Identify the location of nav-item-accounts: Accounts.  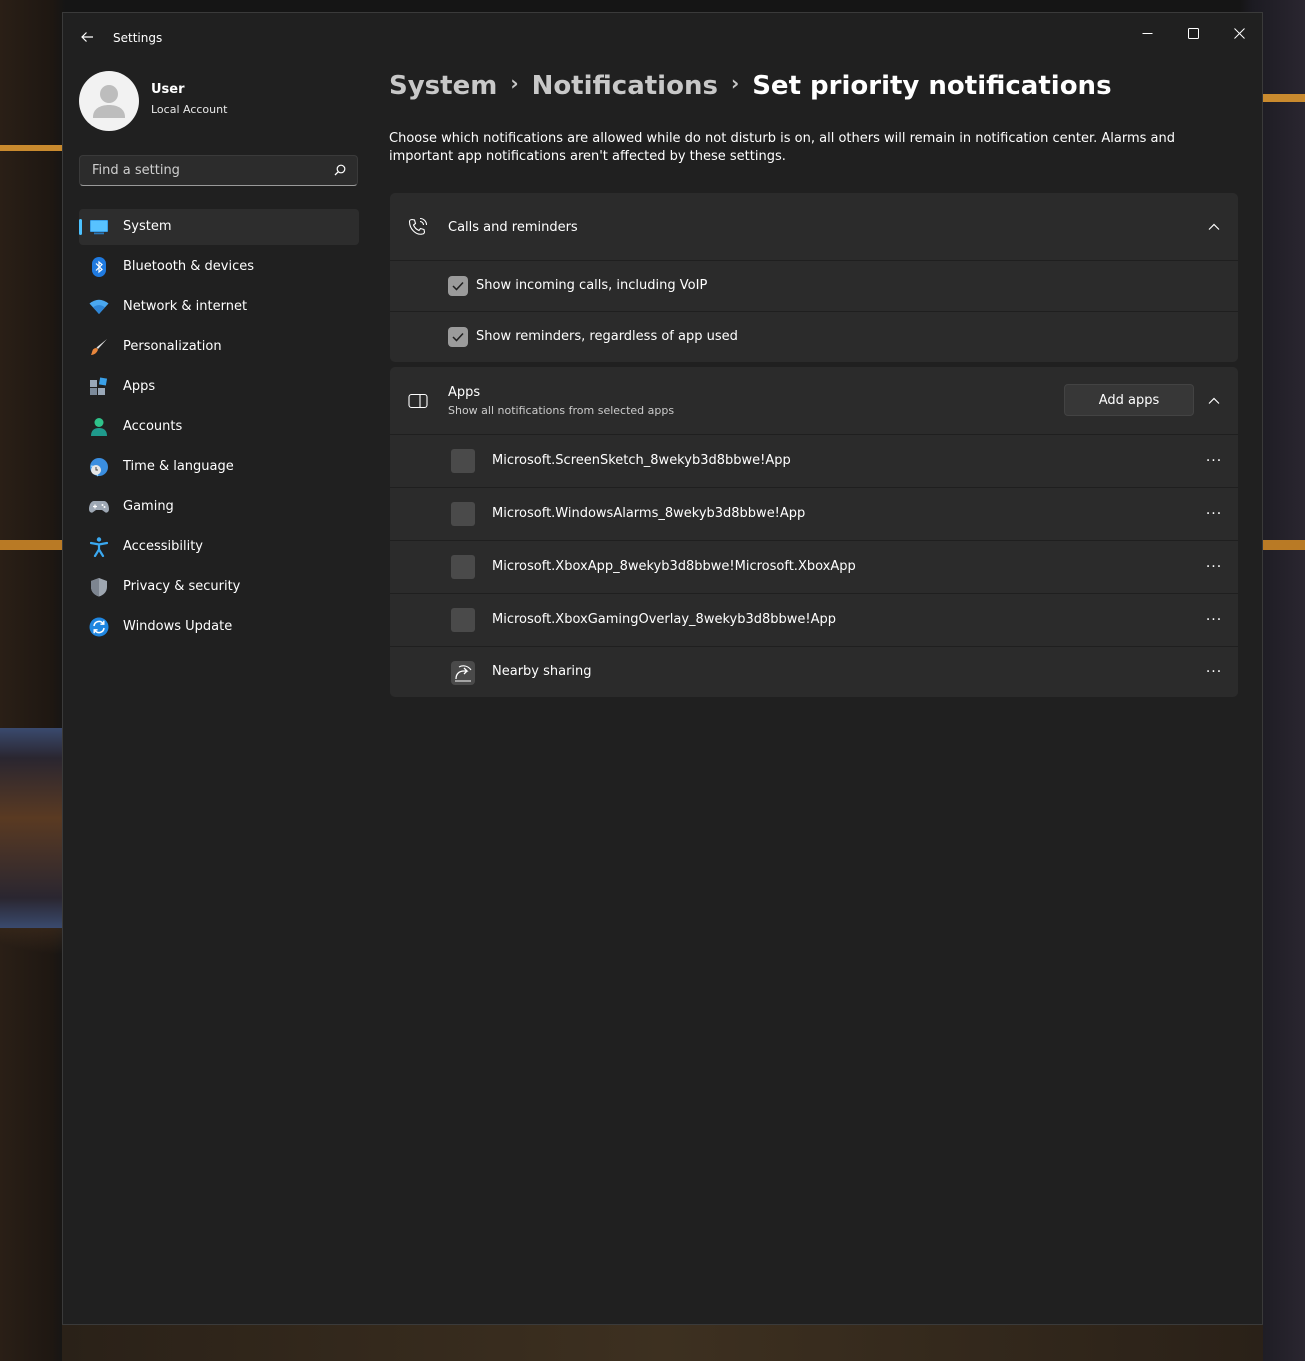
(219, 427).